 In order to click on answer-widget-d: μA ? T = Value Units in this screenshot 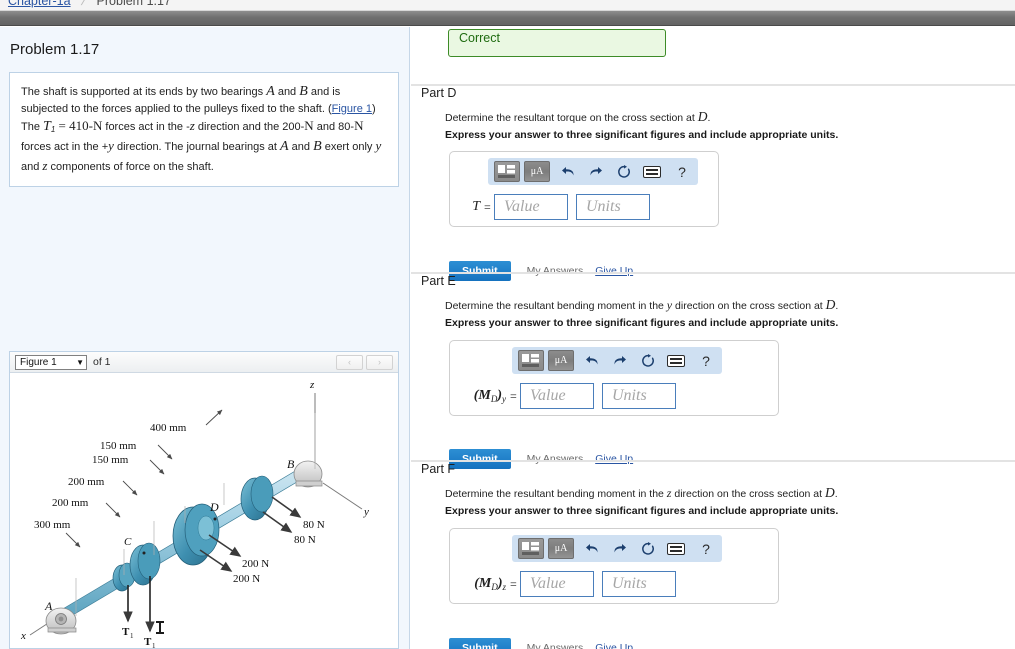, I will do `click(584, 189)`.